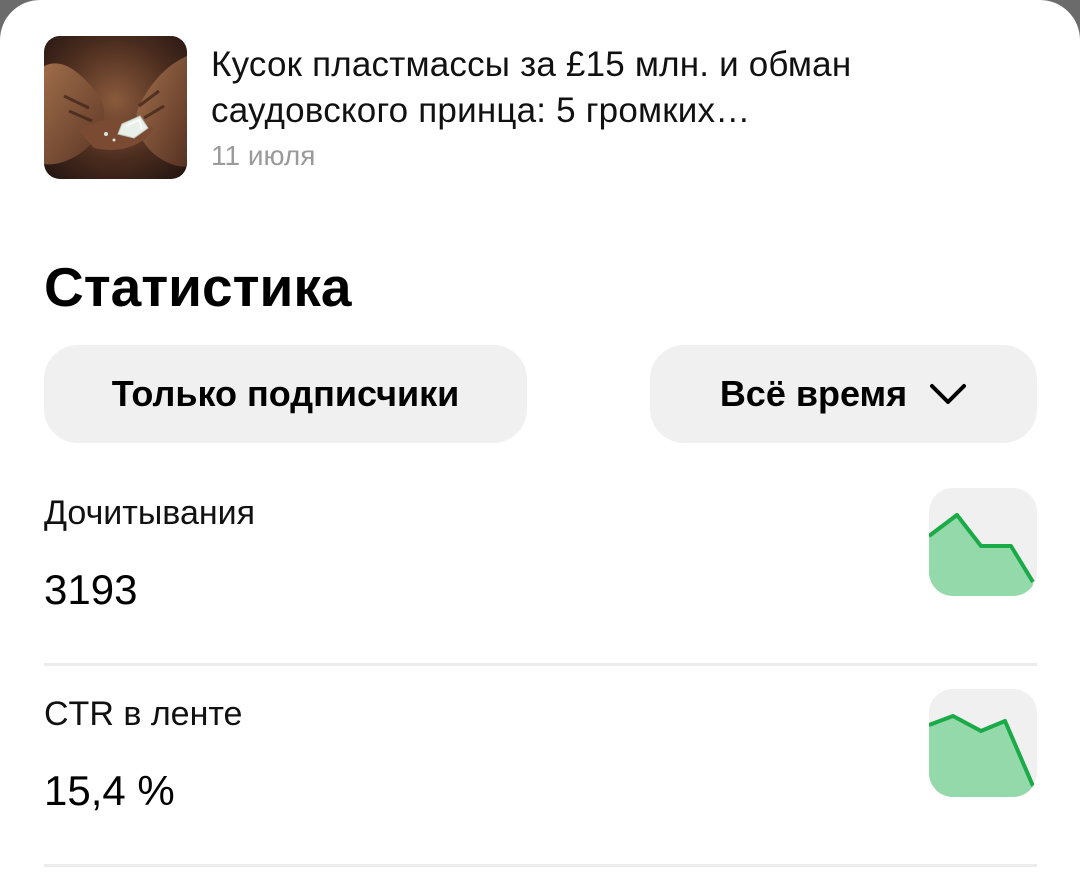 The width and height of the screenshot is (1080, 873). I want to click on chevron-down-icon, so click(948, 394).